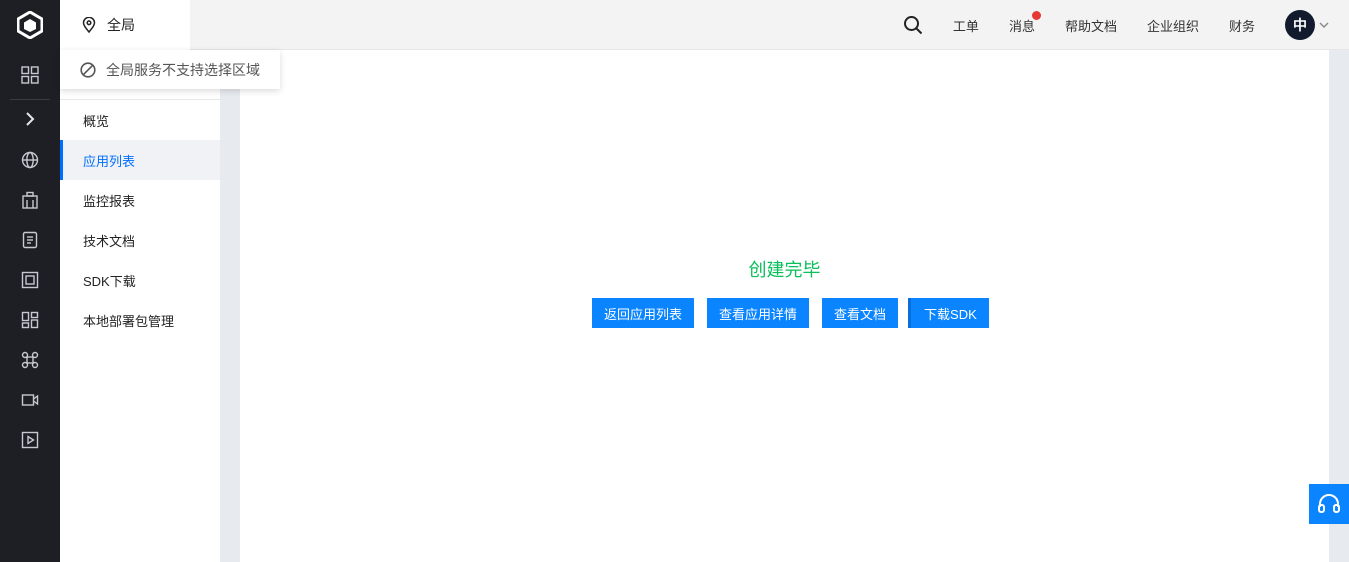 The width and height of the screenshot is (1349, 562). I want to click on action-buttons: 返回应用列表 查看应用详情 查看文档 下载SDK, so click(790, 313).